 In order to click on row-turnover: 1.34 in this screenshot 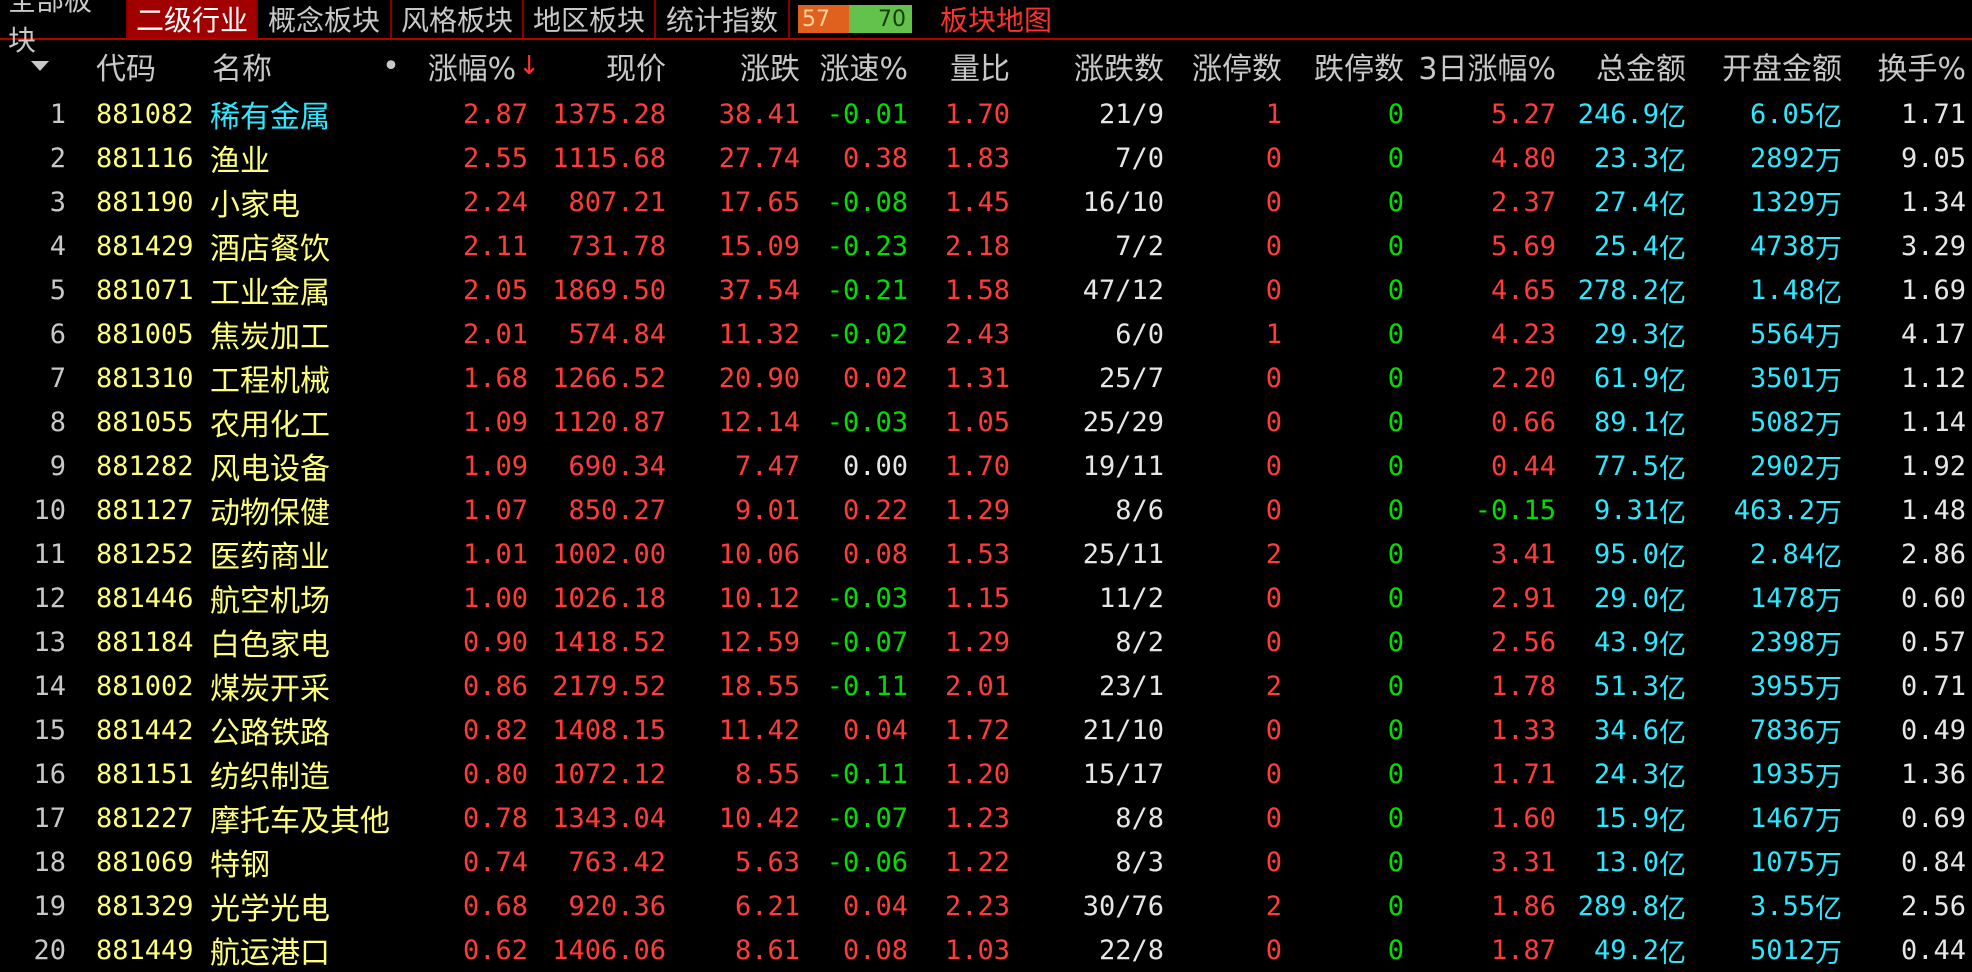, I will do `click(1933, 202)`.